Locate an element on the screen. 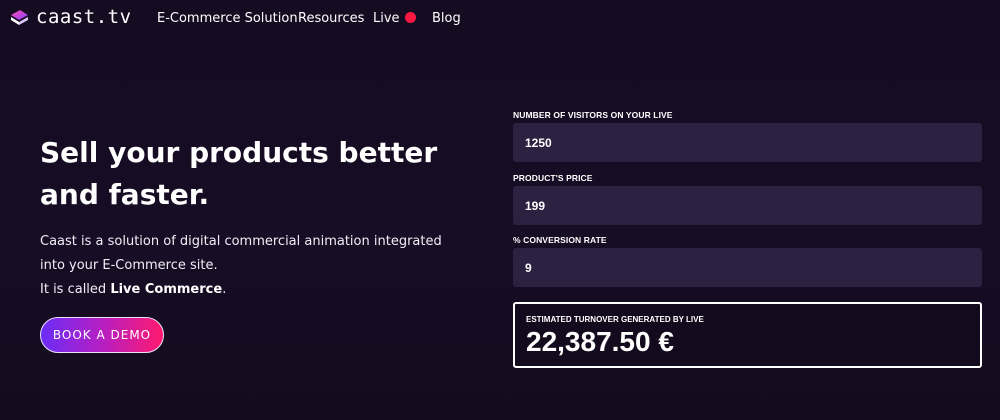 This screenshot has width=1000, height=420. hero-description-line-2: into your E-Commerce site. is located at coordinates (129, 265).